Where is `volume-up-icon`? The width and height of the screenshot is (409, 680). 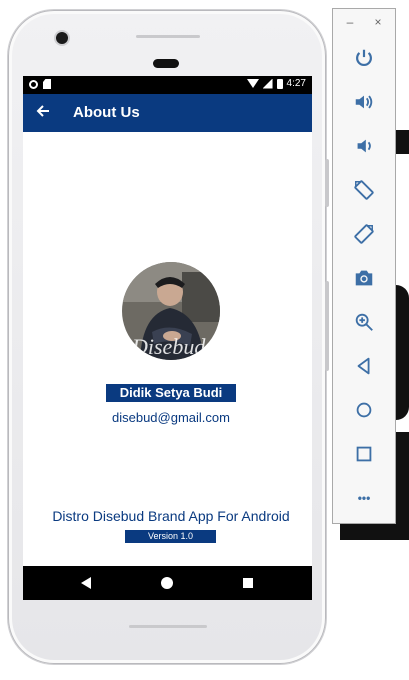
volume-up-icon is located at coordinates (364, 102).